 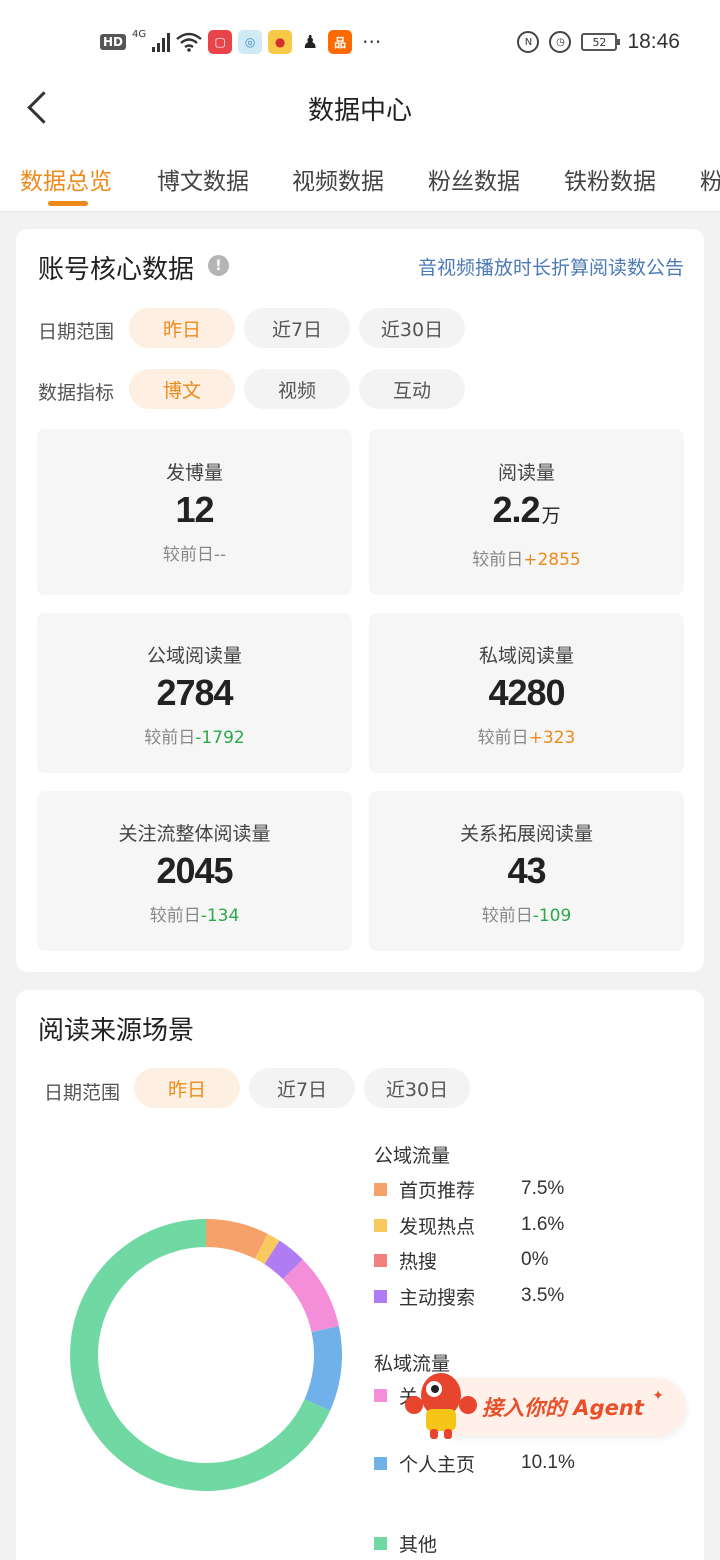 What do you see at coordinates (182, 389) in the screenshot?
I see `metric-option-post: 博文` at bounding box center [182, 389].